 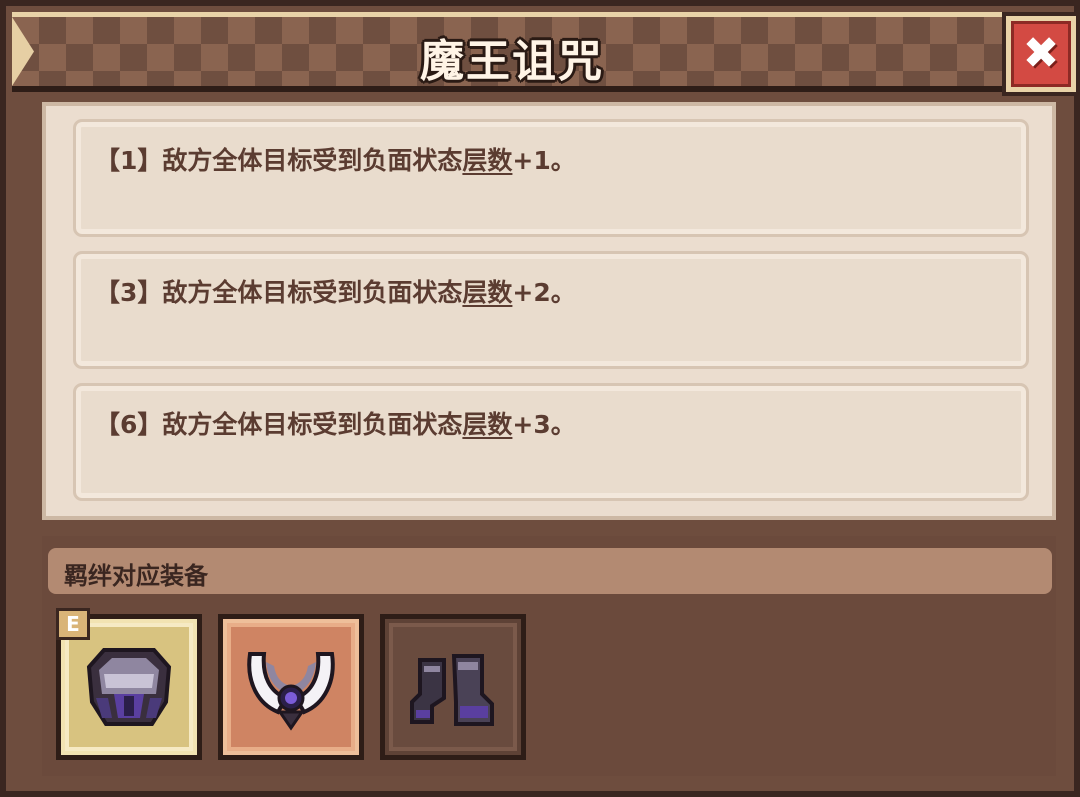 What do you see at coordinates (452, 690) in the screenshot?
I see `dark-boots-icon` at bounding box center [452, 690].